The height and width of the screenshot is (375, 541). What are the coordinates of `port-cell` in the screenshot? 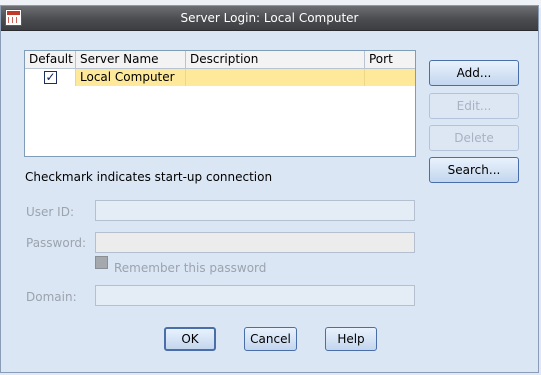 It's located at (390, 77).